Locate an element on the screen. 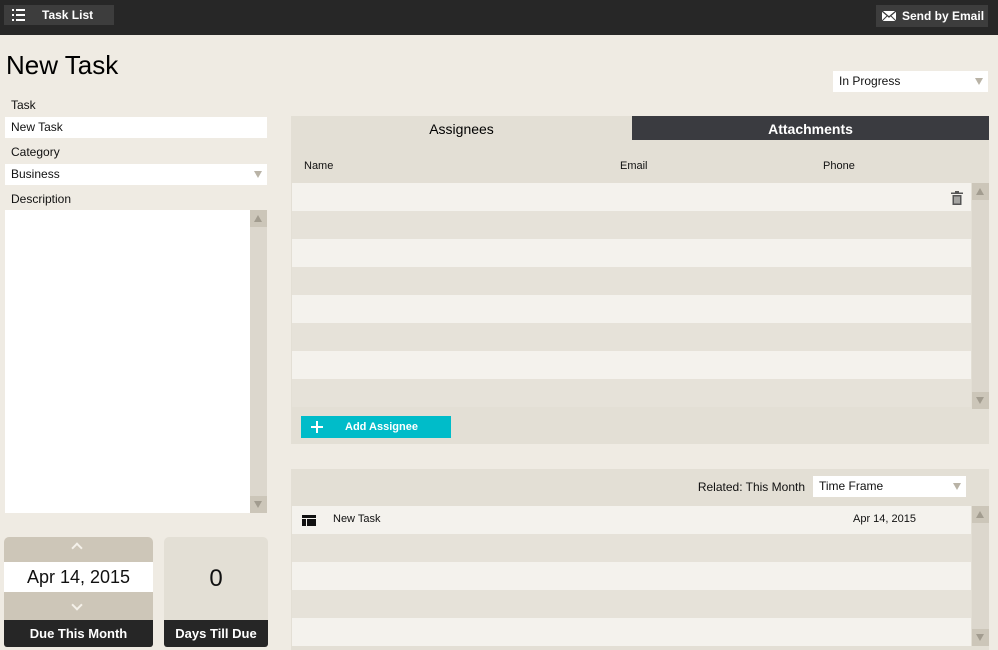  category-value: Business is located at coordinates (35, 174).